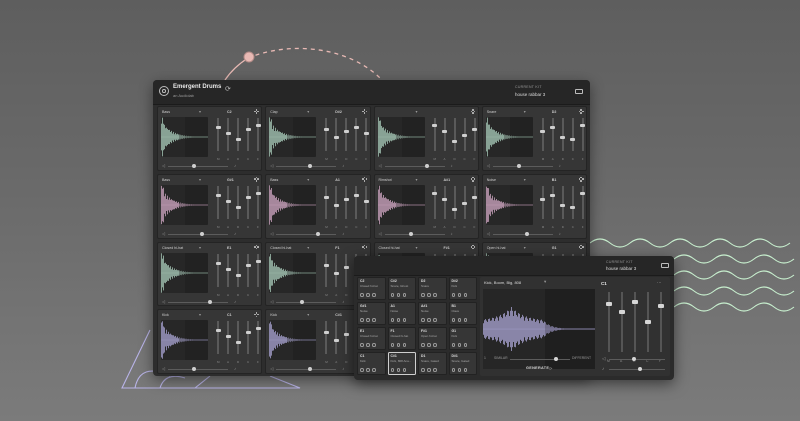 The image size is (800, 421). Describe the element at coordinates (432, 288) in the screenshot. I see `note-cell: D2 Snare` at that location.